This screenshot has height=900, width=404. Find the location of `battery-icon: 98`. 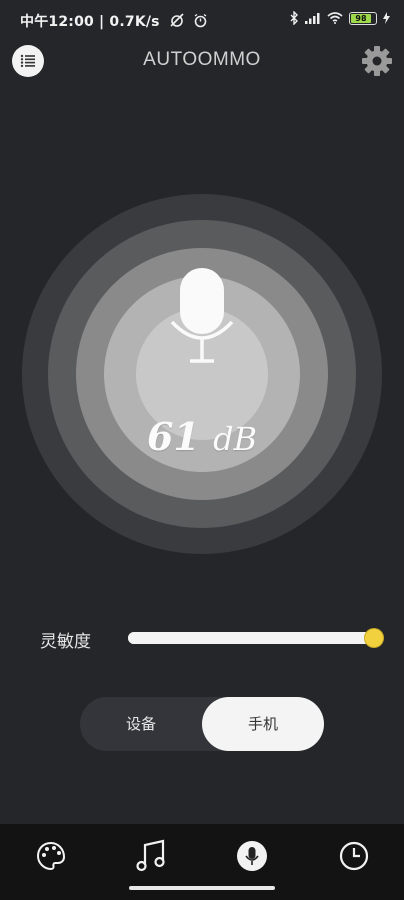

battery-icon: 98 is located at coordinates (363, 18).